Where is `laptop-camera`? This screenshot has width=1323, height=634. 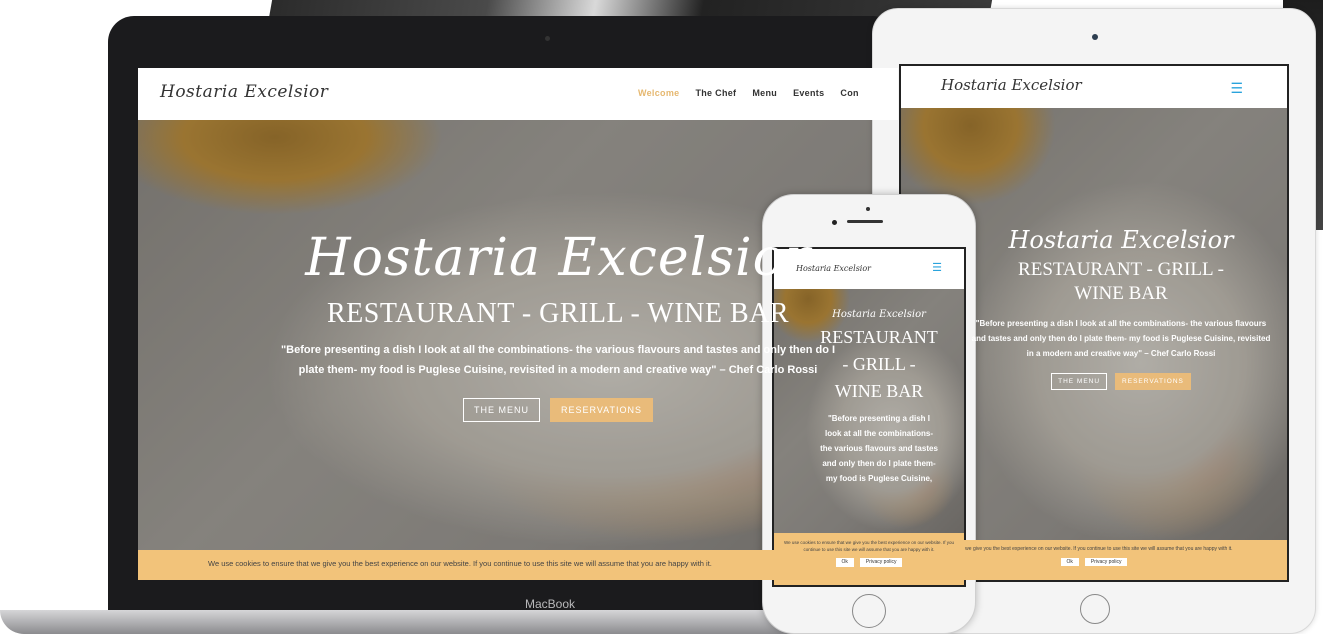 laptop-camera is located at coordinates (547, 38).